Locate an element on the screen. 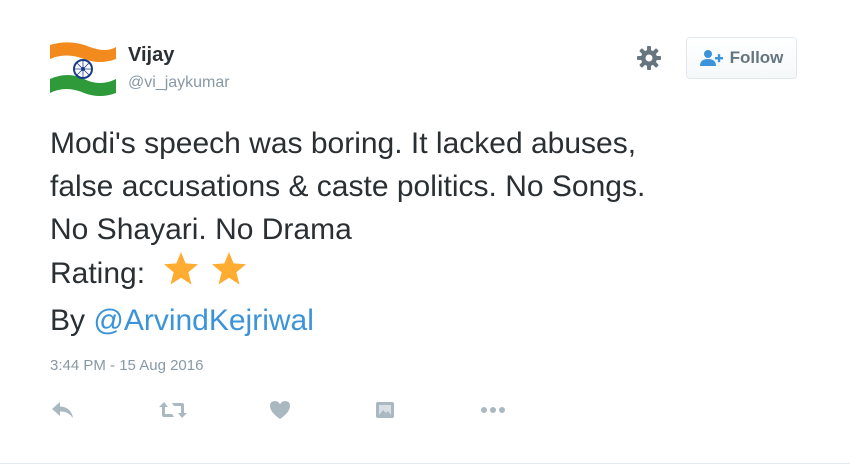 The image size is (850, 468). rating-stars is located at coordinates (209, 275).